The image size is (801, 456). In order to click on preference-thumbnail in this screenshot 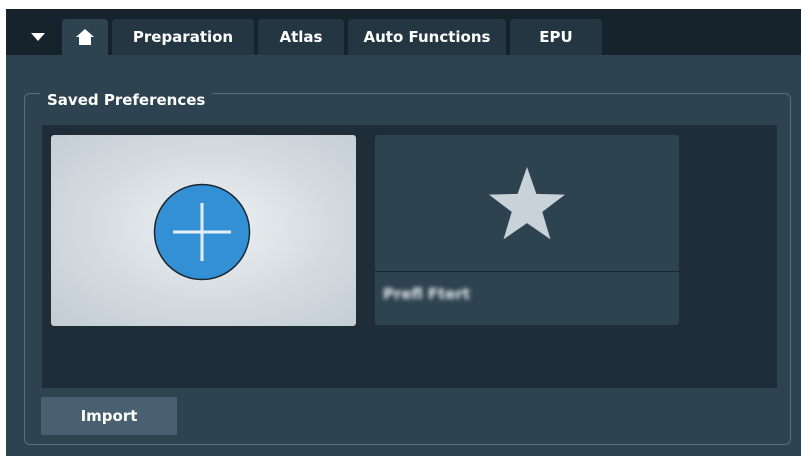, I will do `click(527, 203)`.